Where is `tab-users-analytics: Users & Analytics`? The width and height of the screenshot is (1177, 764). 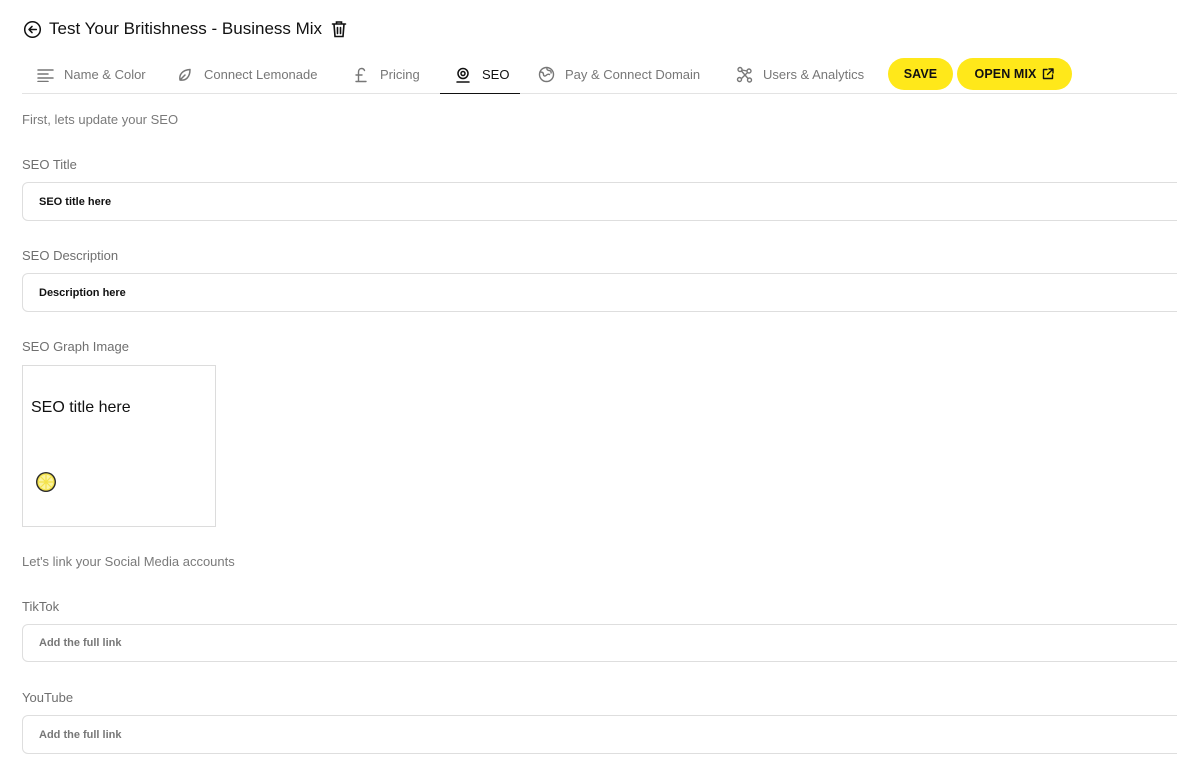 tab-users-analytics: Users & Analytics is located at coordinates (799, 74).